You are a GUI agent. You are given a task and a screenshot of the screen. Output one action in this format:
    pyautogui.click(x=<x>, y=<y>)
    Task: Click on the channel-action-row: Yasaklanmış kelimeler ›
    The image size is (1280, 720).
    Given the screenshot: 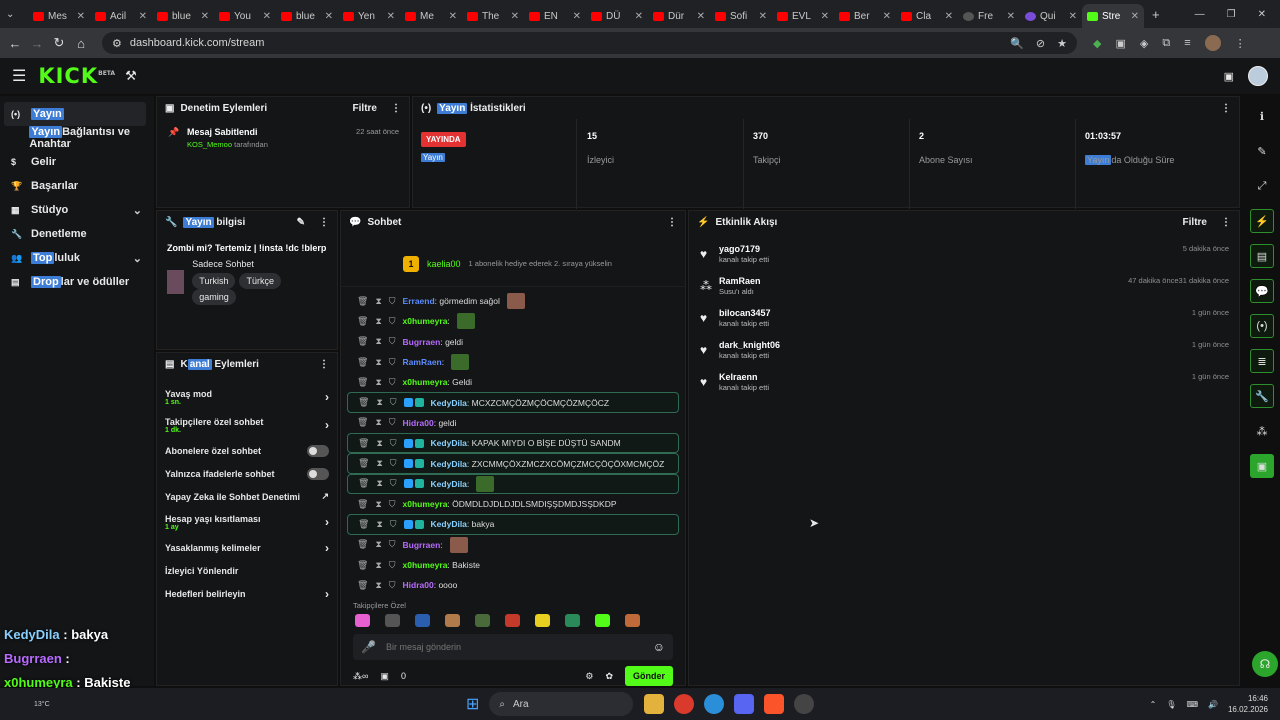 What is the action you would take?
    pyautogui.click(x=247, y=547)
    